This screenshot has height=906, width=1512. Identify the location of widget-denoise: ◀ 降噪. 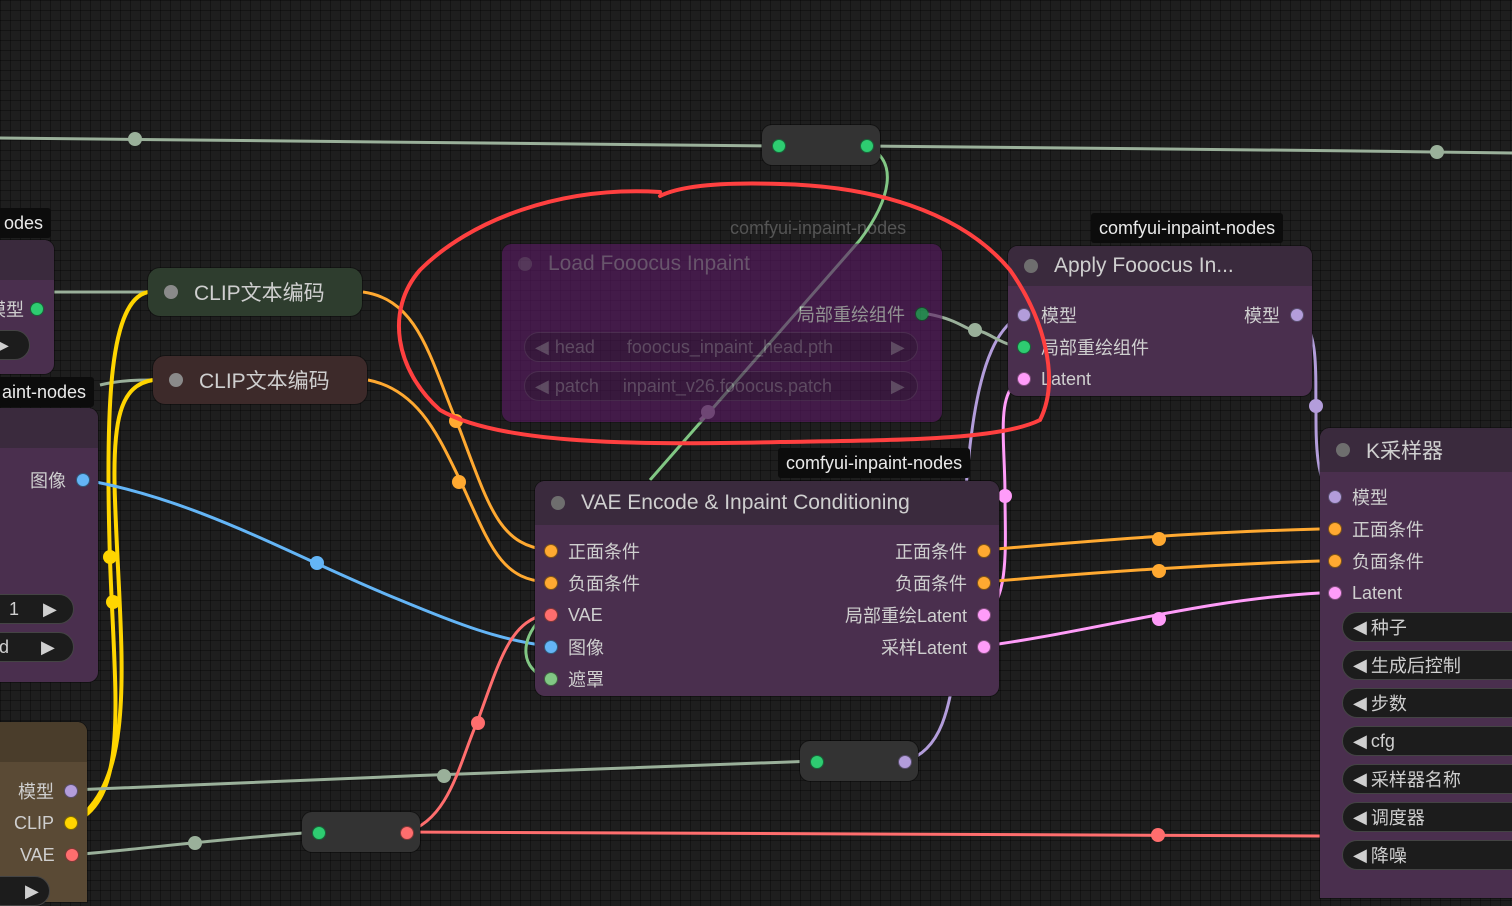
(1427, 855).